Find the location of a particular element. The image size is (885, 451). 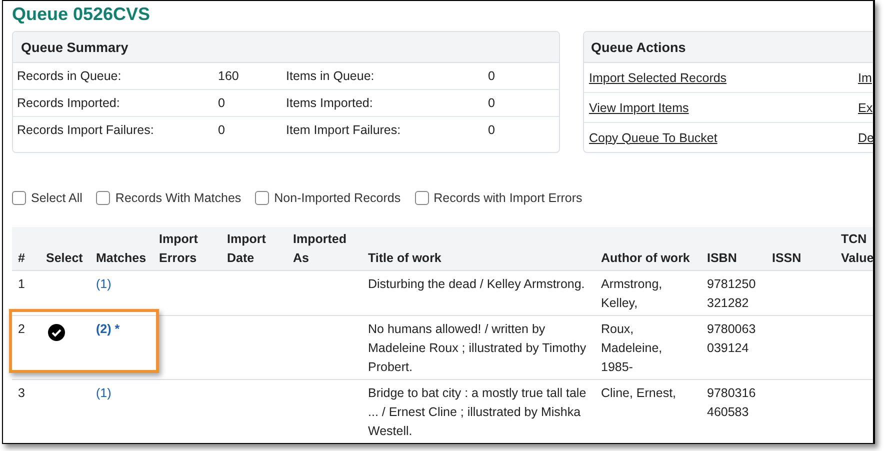

row-number: 1 is located at coordinates (26, 293).